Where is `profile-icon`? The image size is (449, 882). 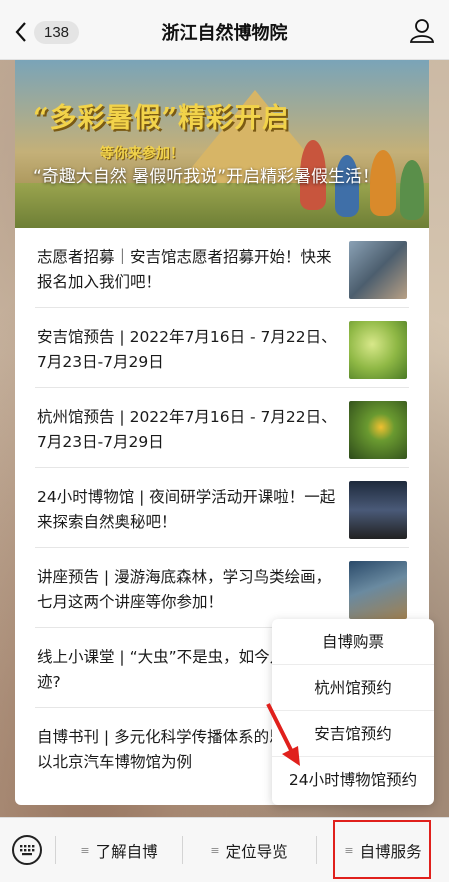
profile-icon is located at coordinates (422, 30).